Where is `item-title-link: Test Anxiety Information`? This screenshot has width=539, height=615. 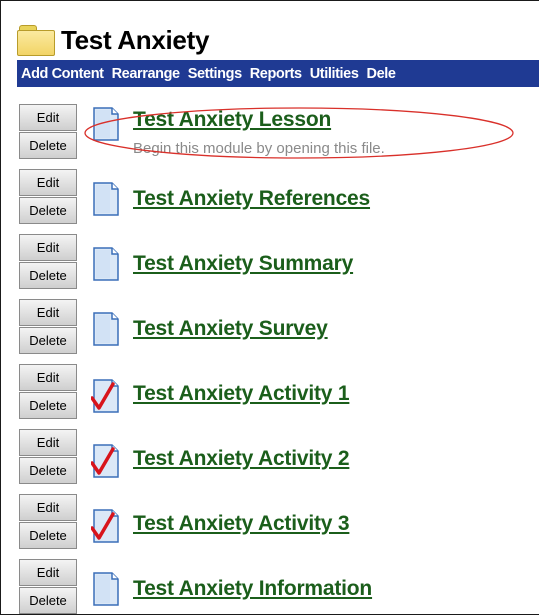
item-title-link: Test Anxiety Information is located at coordinates (252, 589).